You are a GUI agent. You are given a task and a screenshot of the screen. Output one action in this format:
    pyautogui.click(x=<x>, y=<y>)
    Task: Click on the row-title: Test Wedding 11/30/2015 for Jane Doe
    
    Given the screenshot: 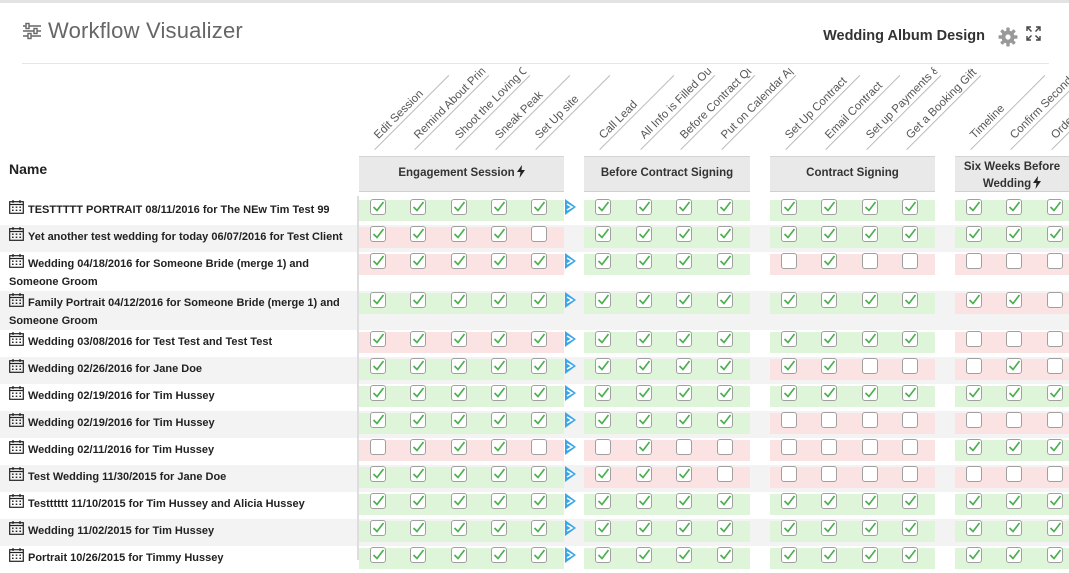 What is the action you would take?
    pyautogui.click(x=127, y=477)
    